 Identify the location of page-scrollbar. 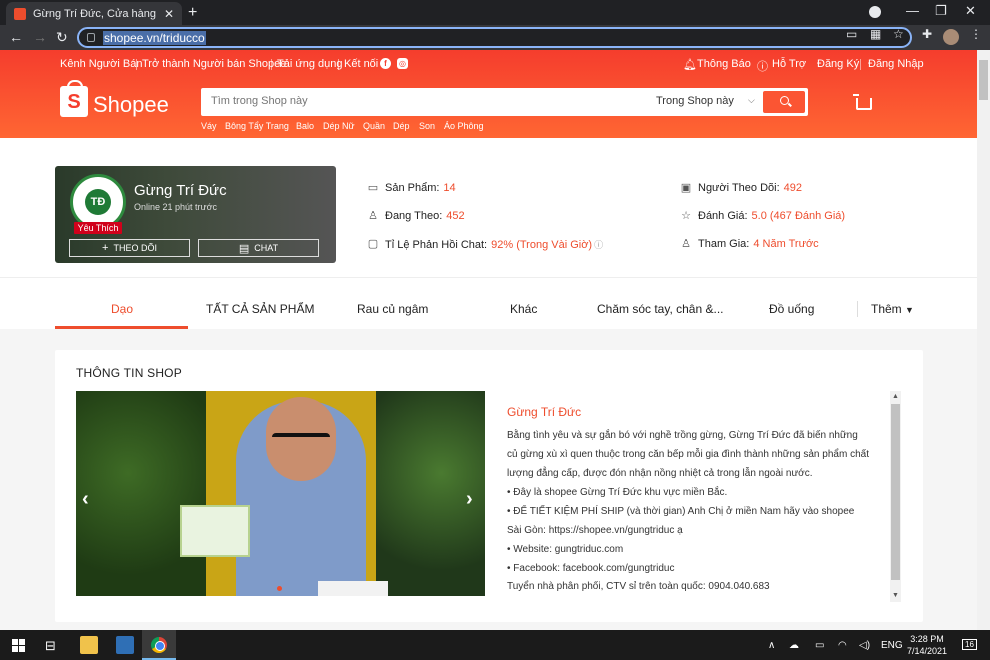
(983, 340).